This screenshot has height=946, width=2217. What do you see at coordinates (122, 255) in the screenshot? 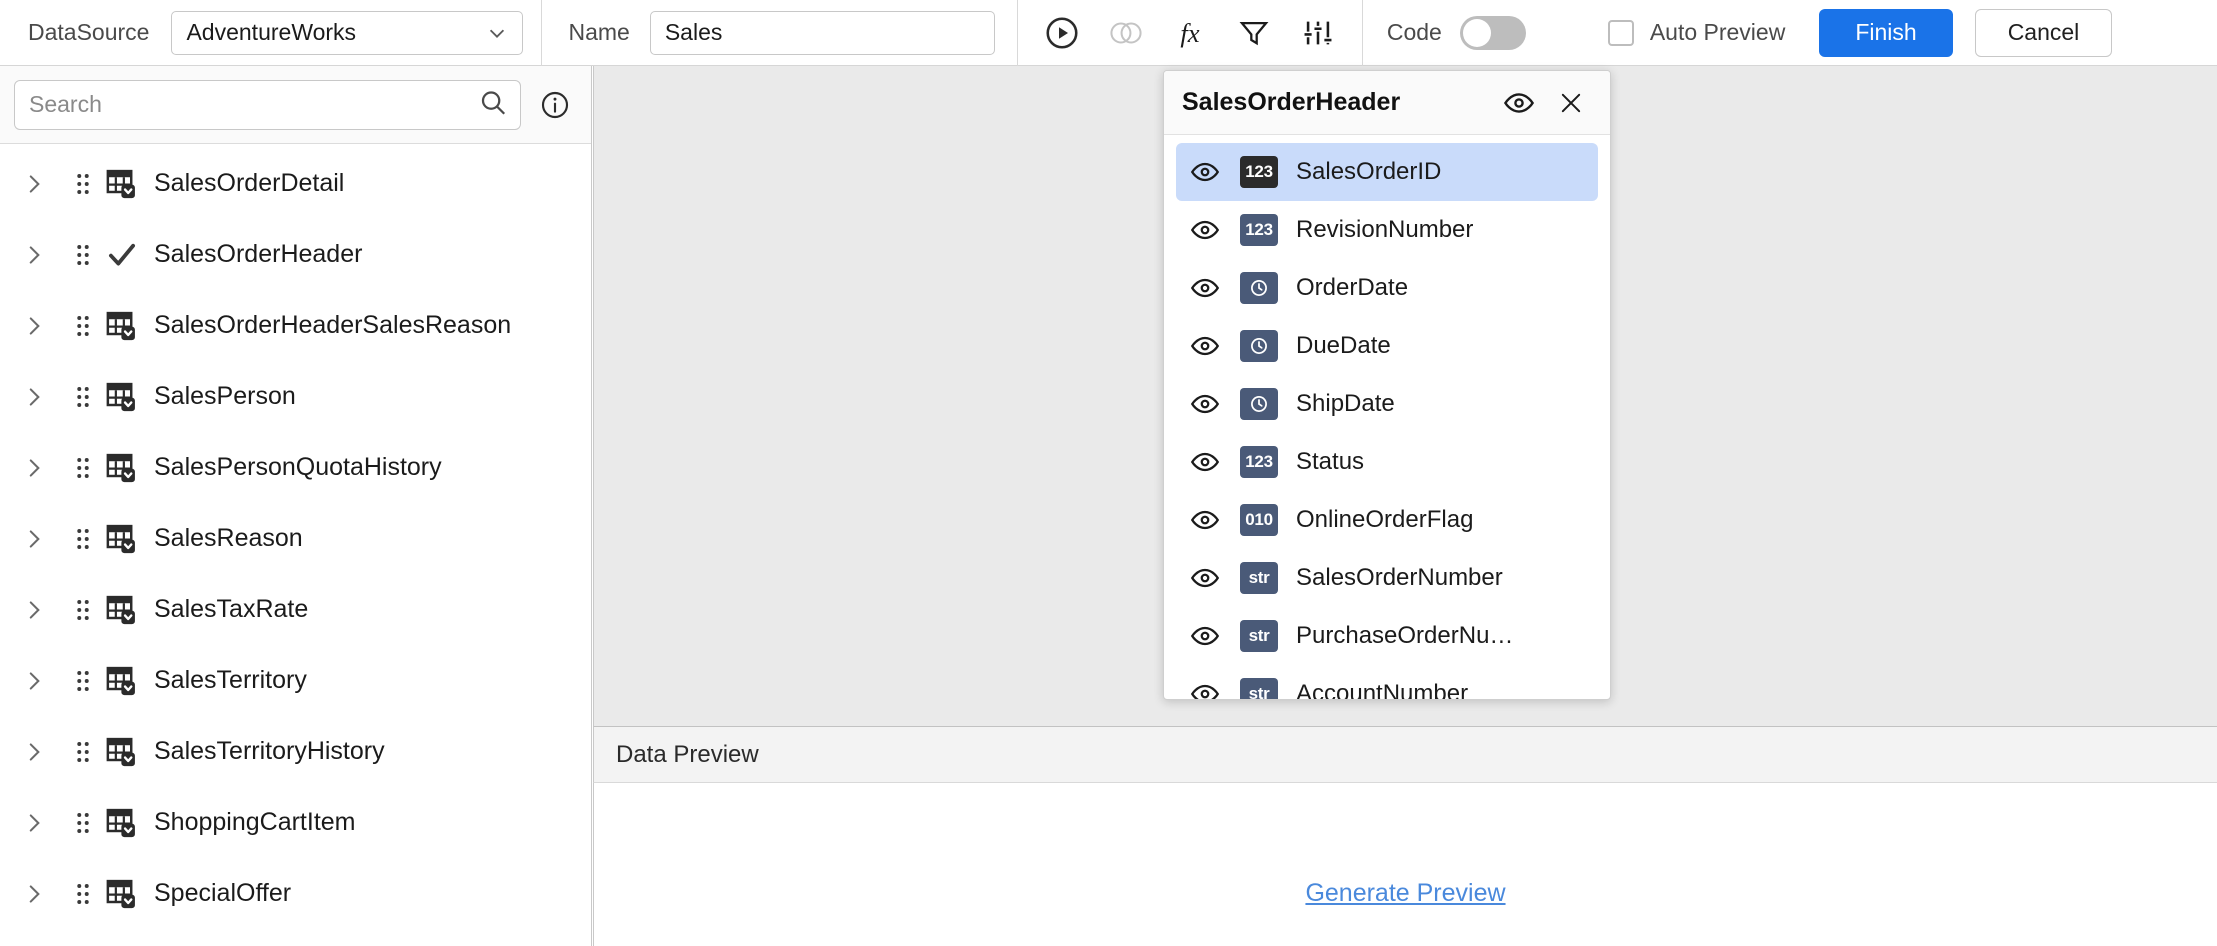
I see `check-icon` at bounding box center [122, 255].